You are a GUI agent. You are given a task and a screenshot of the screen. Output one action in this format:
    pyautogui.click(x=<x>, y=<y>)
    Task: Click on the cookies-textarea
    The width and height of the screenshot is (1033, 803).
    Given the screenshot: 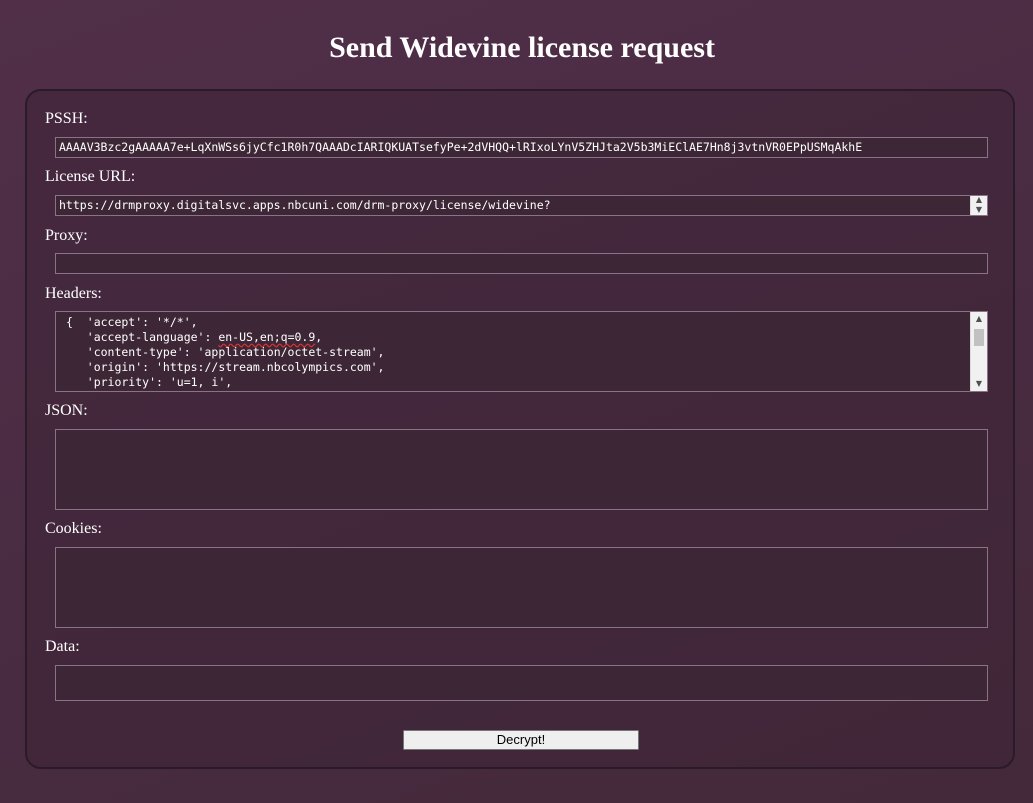 What is the action you would take?
    pyautogui.click(x=521, y=587)
    